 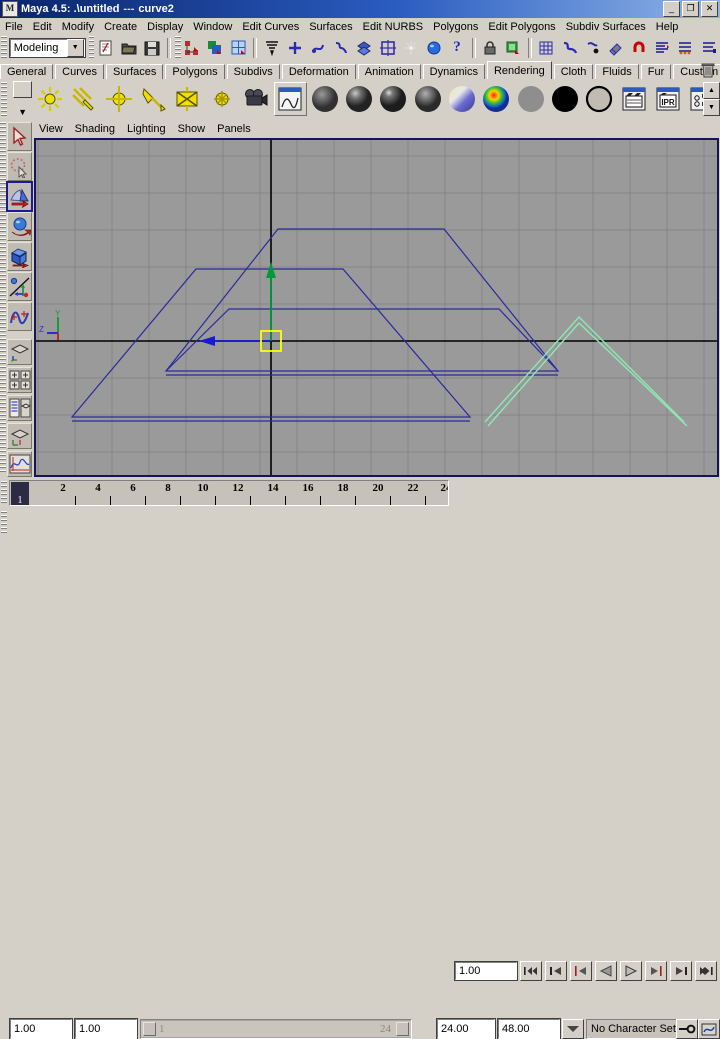 What do you see at coordinates (709, 9) in the screenshot?
I see `close-button: ✕` at bounding box center [709, 9].